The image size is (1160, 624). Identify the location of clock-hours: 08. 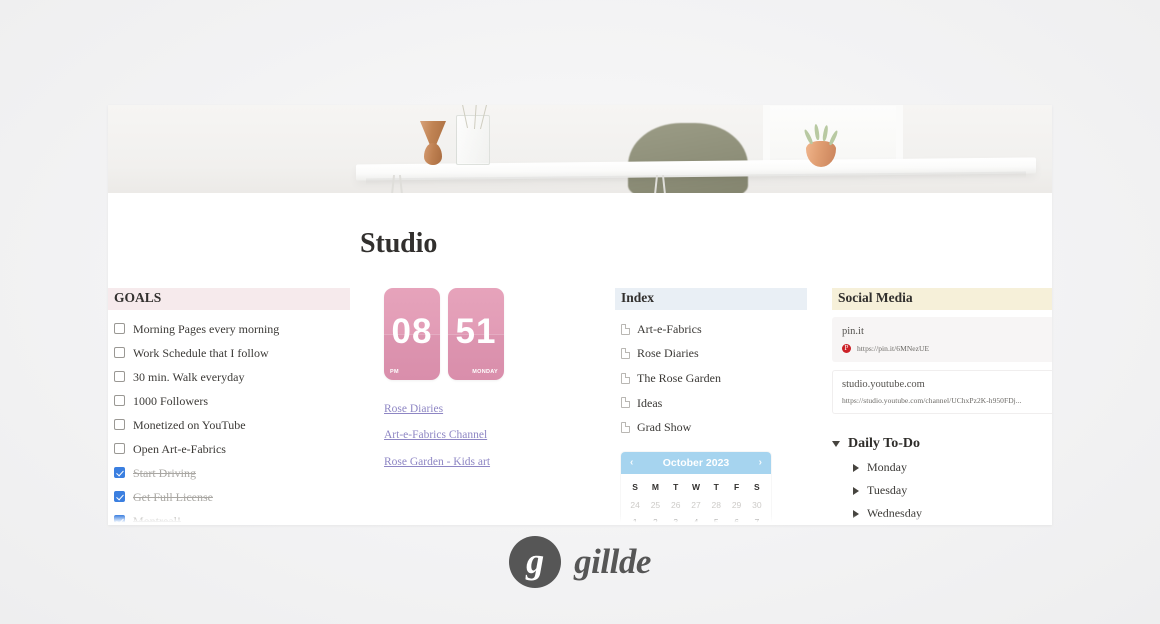
(412, 331).